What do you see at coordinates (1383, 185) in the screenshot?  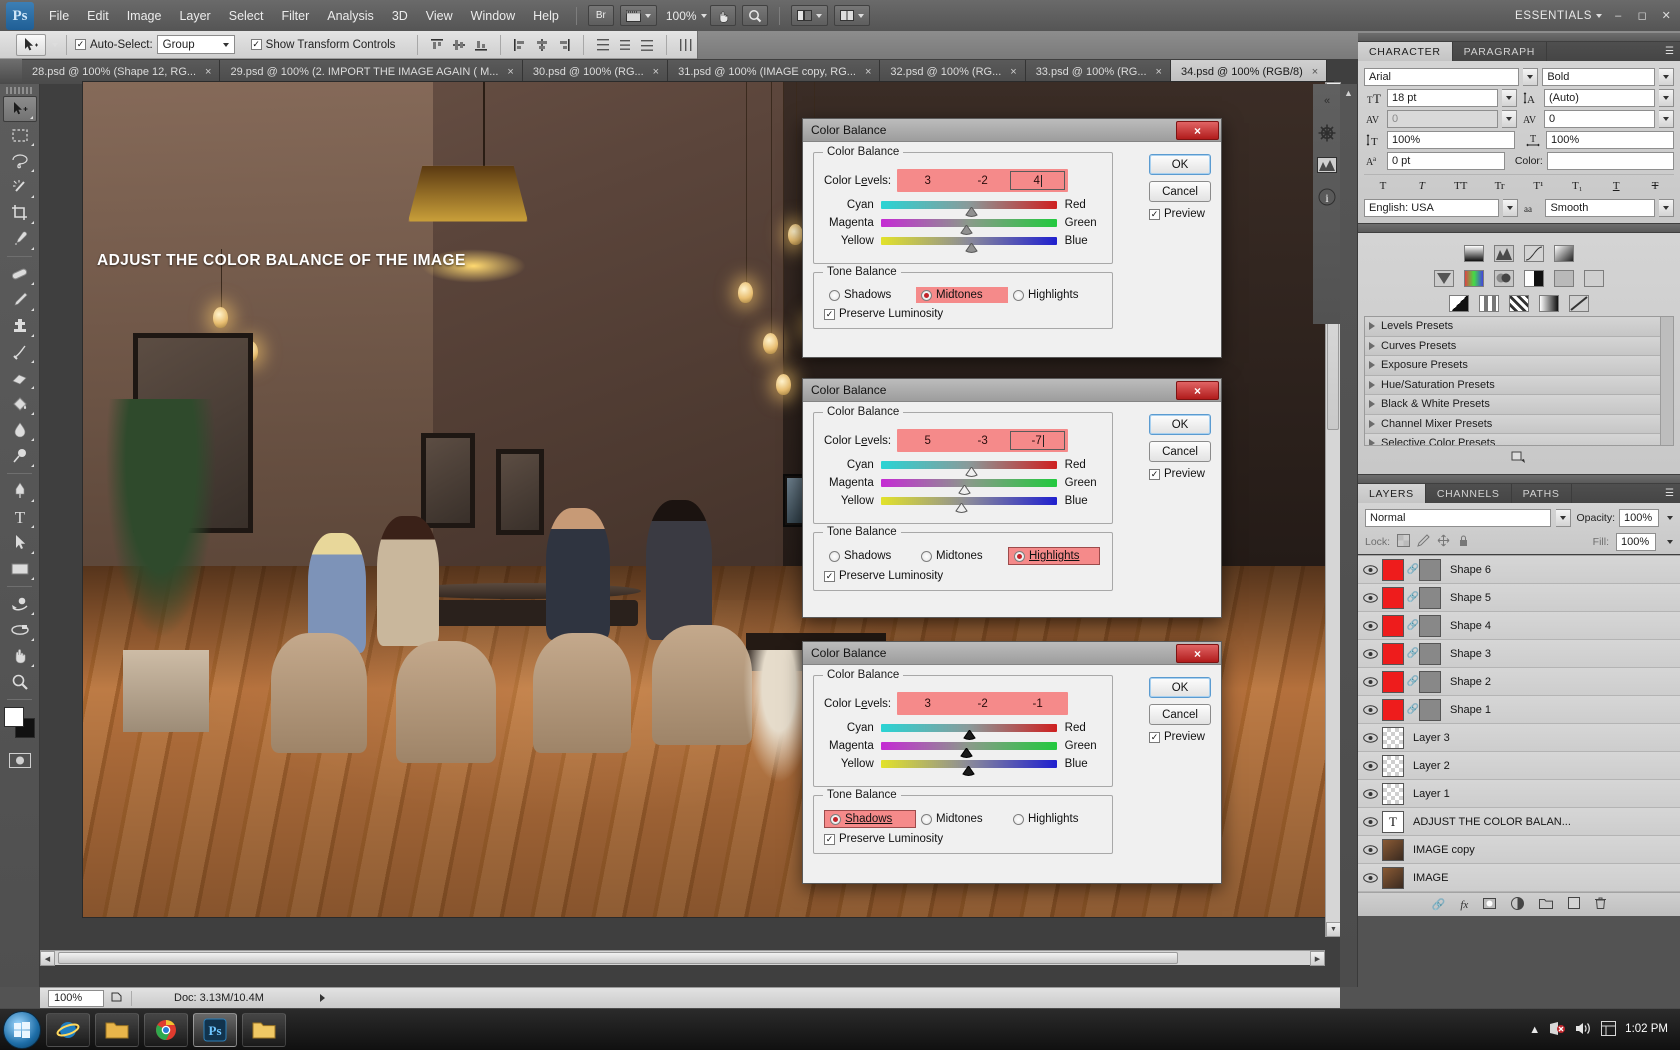 I see `faux-bold-button: T` at bounding box center [1383, 185].